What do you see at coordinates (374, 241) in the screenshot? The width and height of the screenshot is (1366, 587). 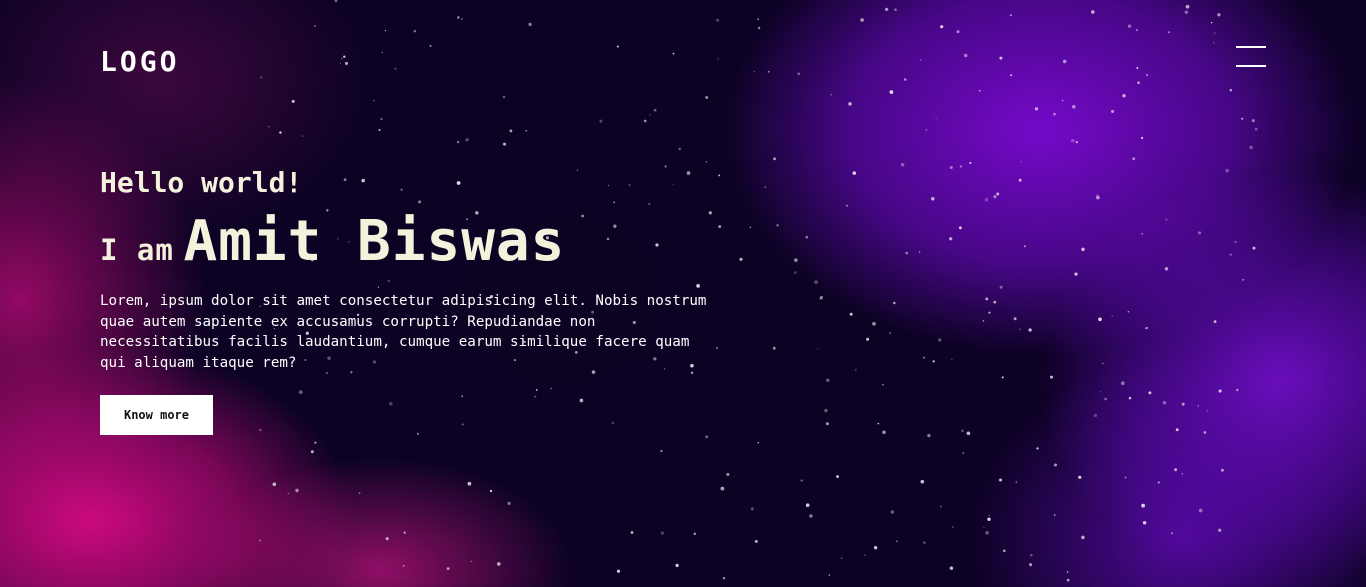 I see `person-name: Amit Biswas` at bounding box center [374, 241].